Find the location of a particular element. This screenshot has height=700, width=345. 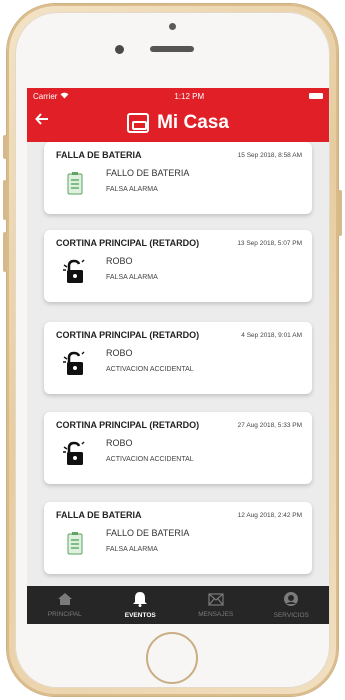

event-date: 13 Sep 2018, 5:07 PM is located at coordinates (269, 243).